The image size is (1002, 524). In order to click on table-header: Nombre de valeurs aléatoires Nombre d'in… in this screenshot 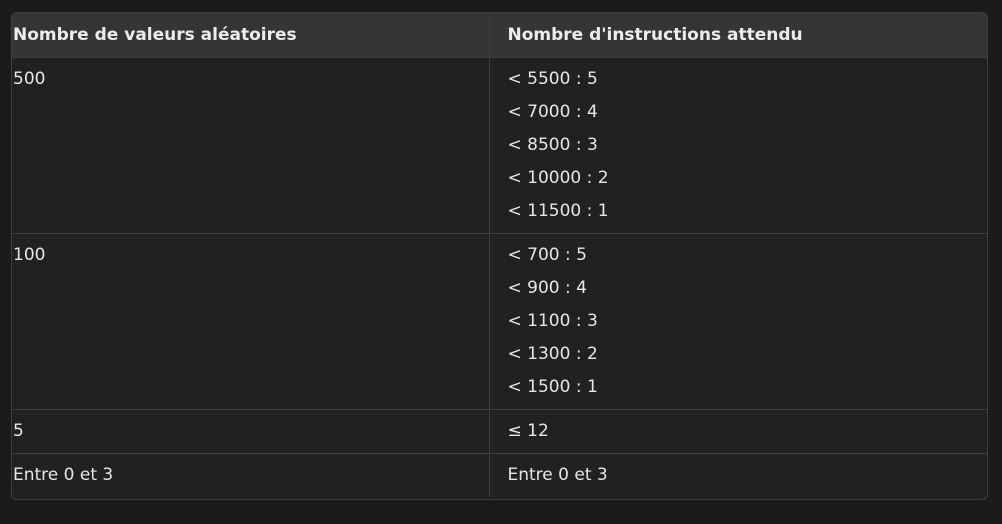, I will do `click(499, 35)`.